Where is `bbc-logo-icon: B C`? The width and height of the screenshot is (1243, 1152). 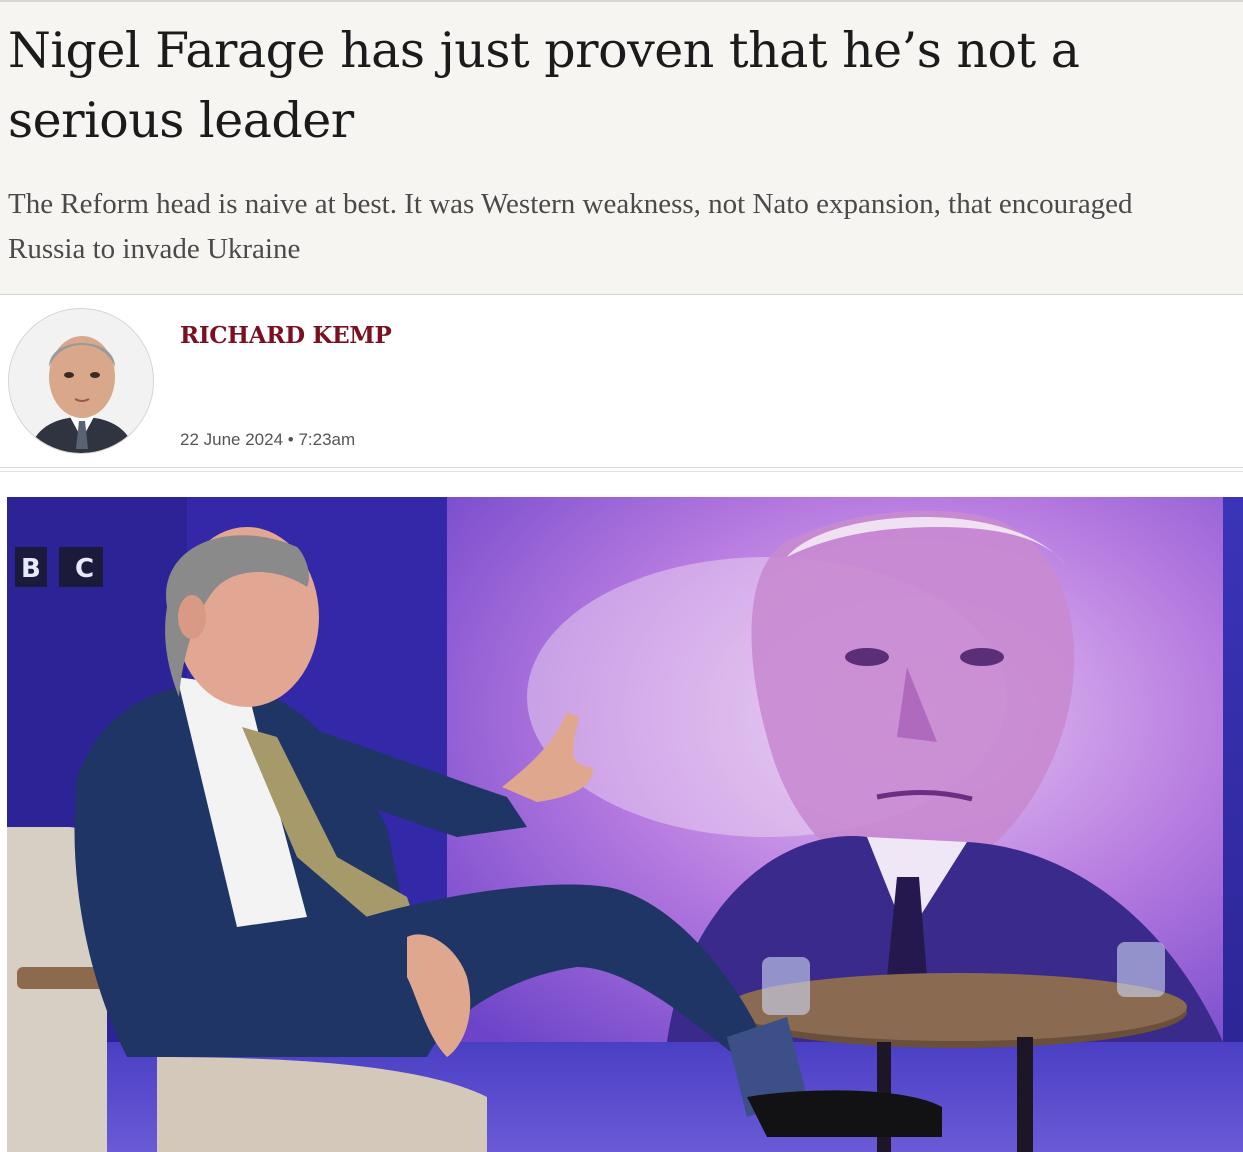 bbc-logo-icon: B C is located at coordinates (59, 567).